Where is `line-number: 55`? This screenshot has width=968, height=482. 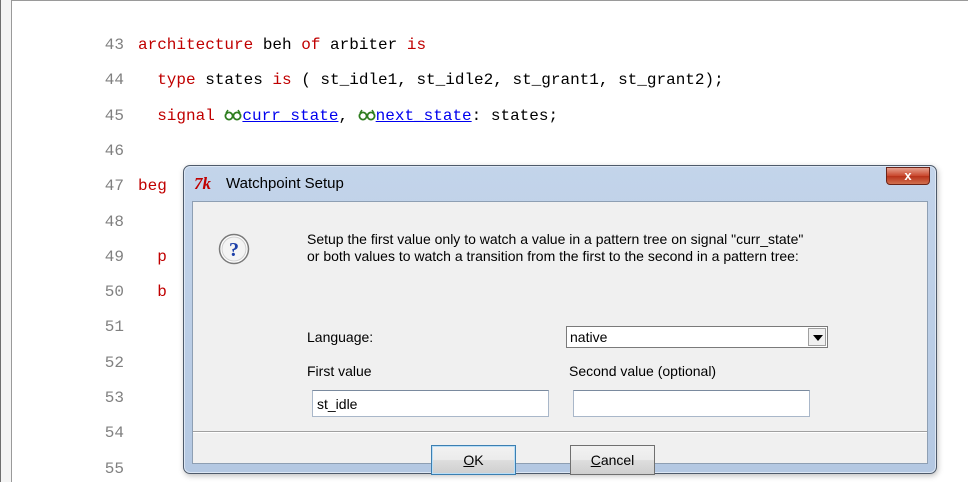
line-number: 55 is located at coordinates (114, 468).